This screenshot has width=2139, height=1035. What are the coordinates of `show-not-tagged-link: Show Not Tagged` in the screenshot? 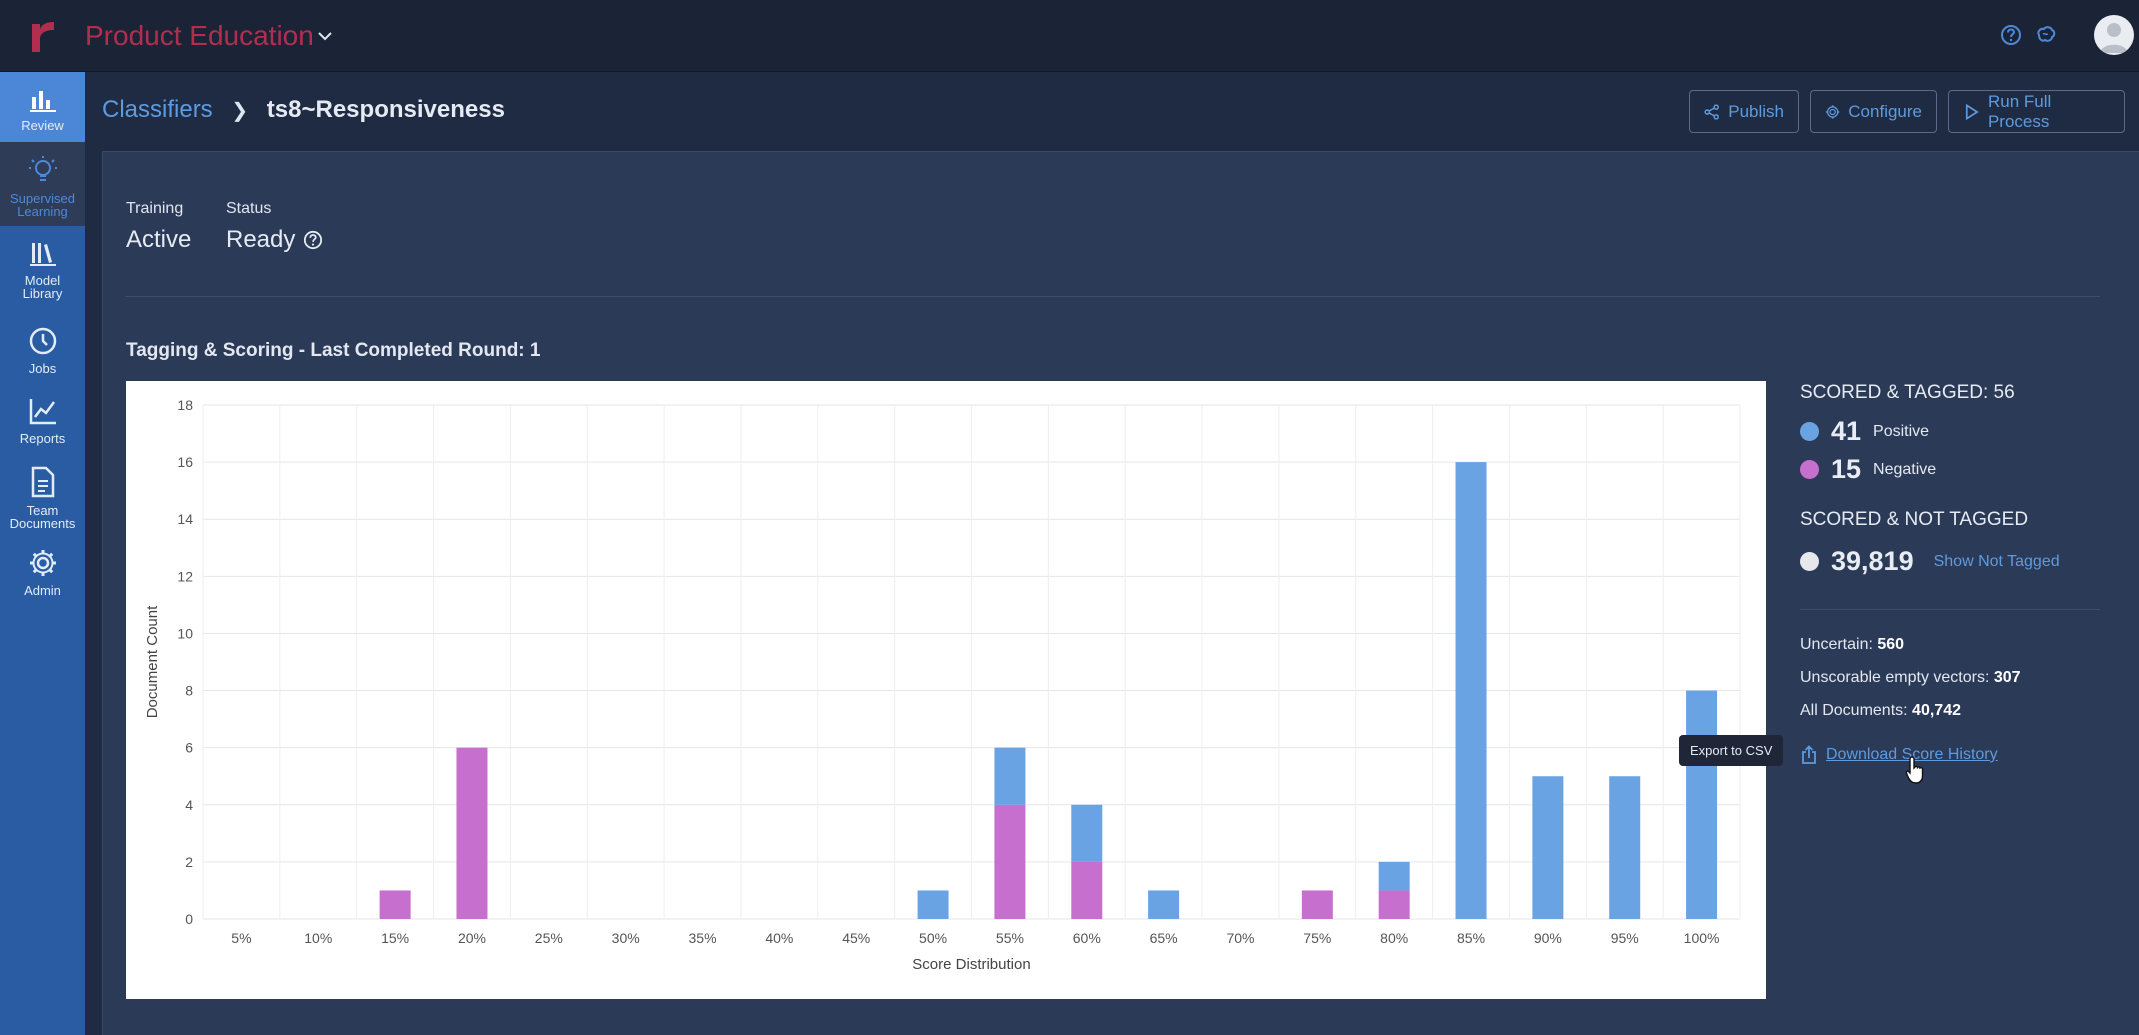 It's located at (1997, 562).